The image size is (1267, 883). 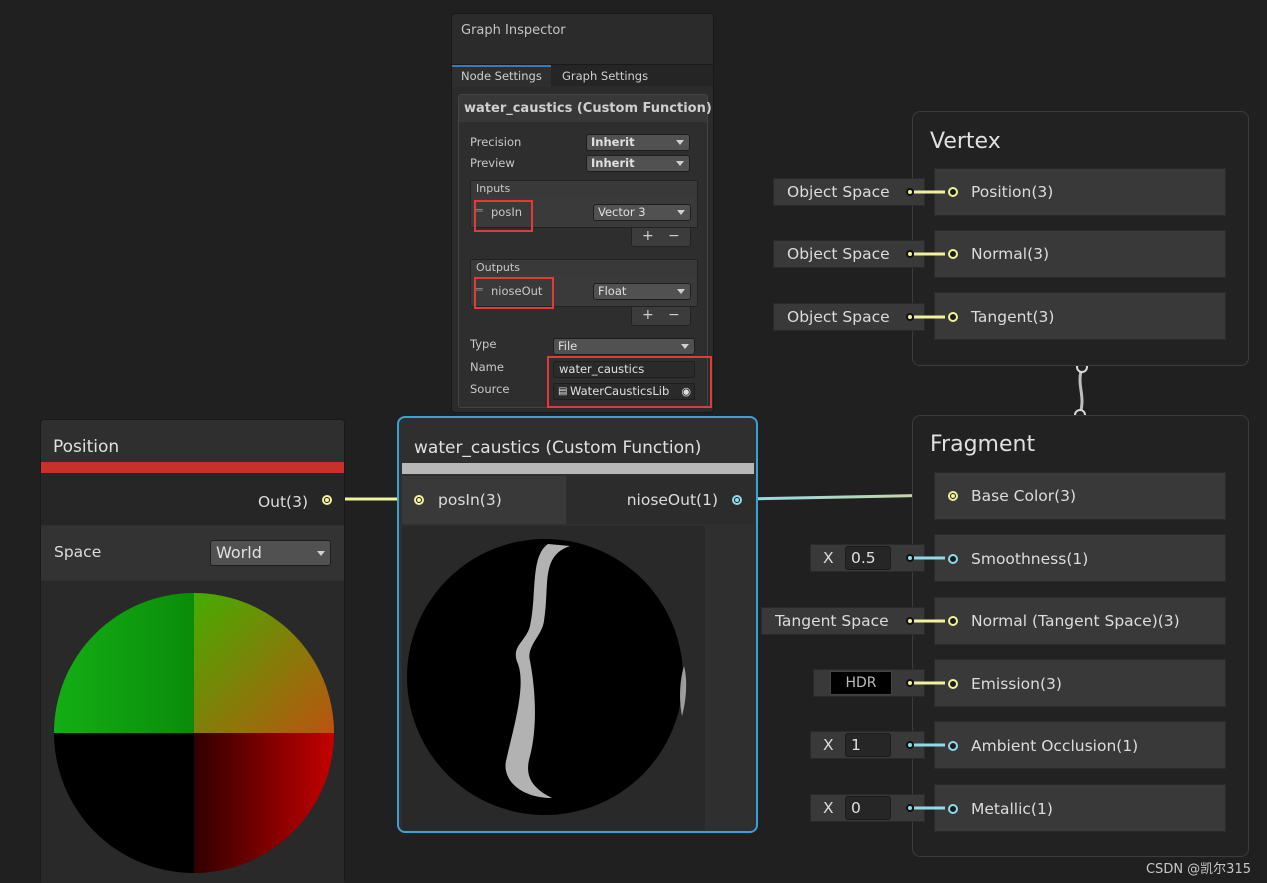 What do you see at coordinates (910, 317) in the screenshot?
I see `tangent-inline-port` at bounding box center [910, 317].